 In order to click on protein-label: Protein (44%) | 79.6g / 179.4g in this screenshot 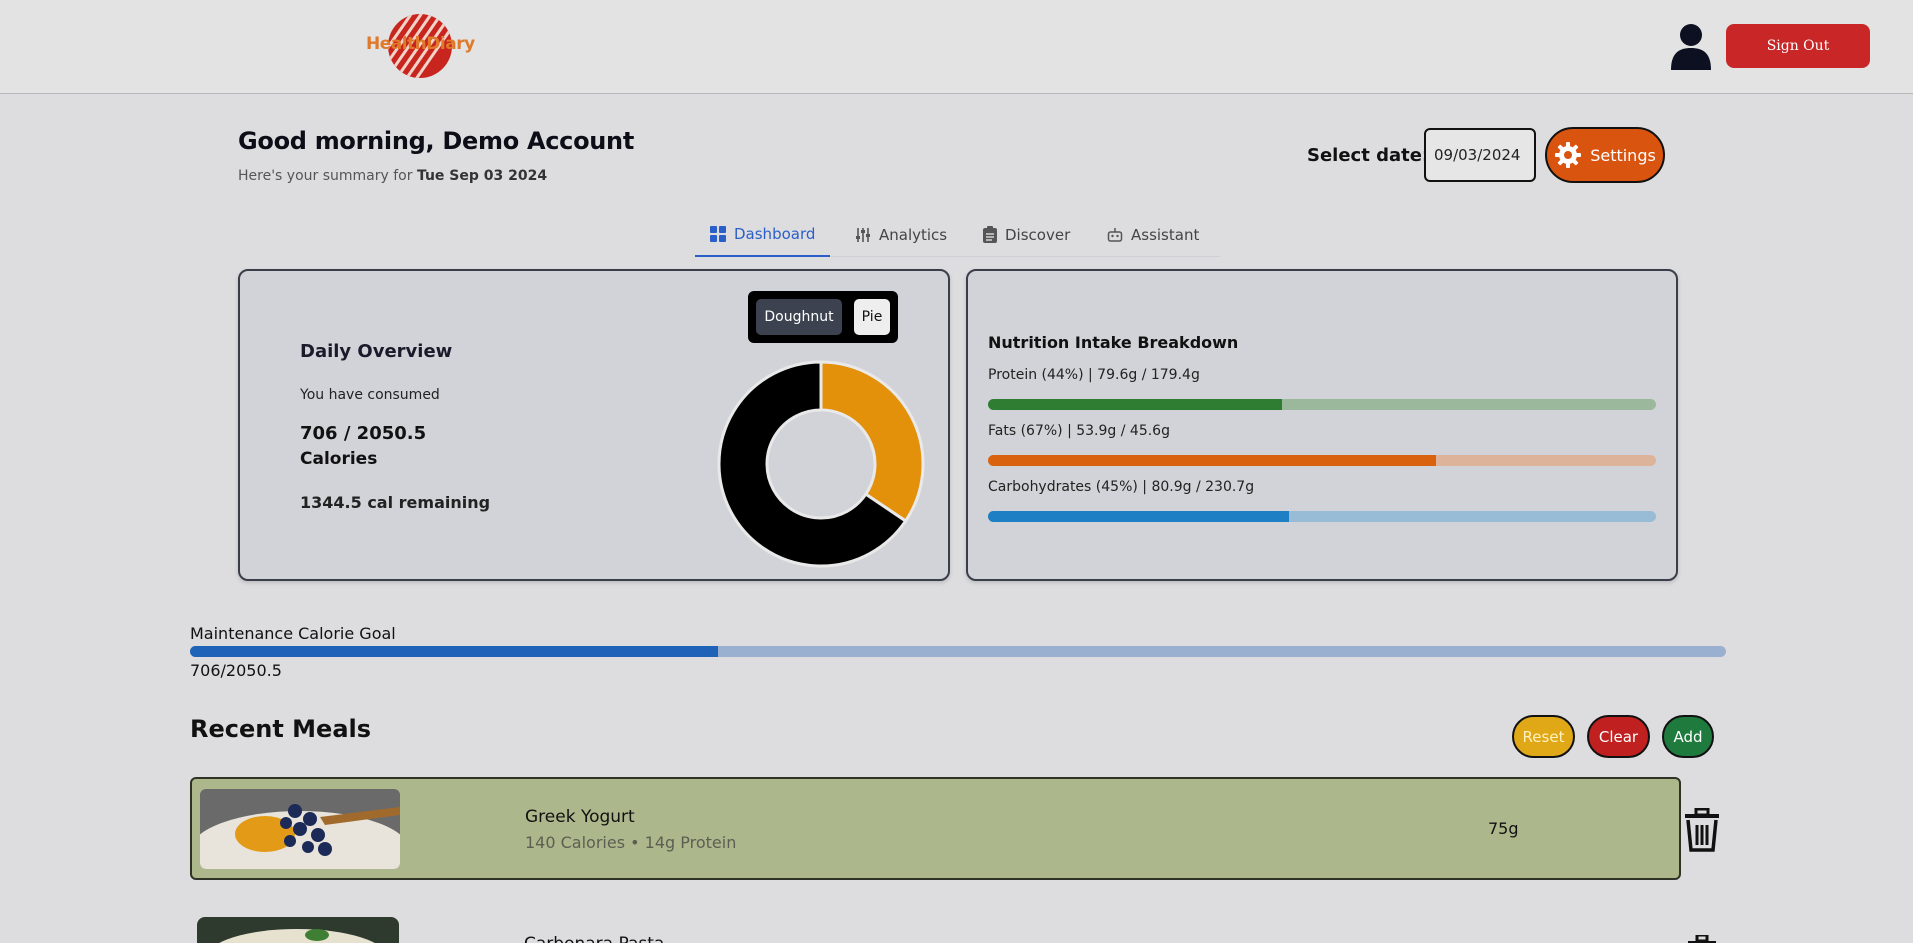, I will do `click(1094, 375)`.